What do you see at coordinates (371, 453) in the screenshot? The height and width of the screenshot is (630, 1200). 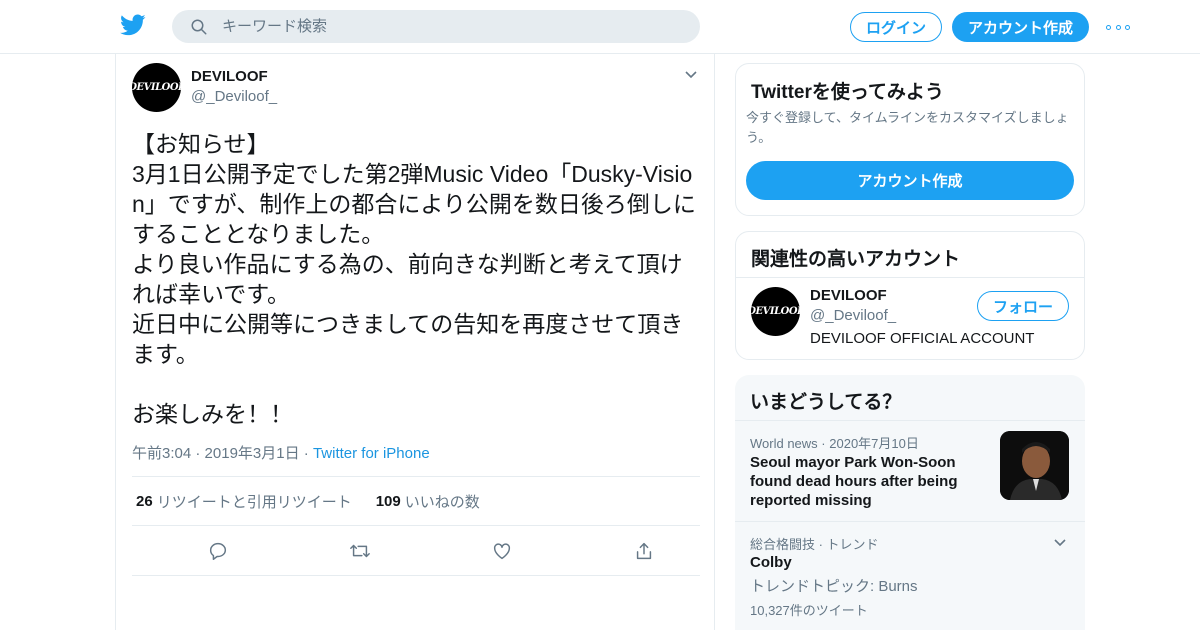 I see `tweet-source-link: Twitter for iPhone` at bounding box center [371, 453].